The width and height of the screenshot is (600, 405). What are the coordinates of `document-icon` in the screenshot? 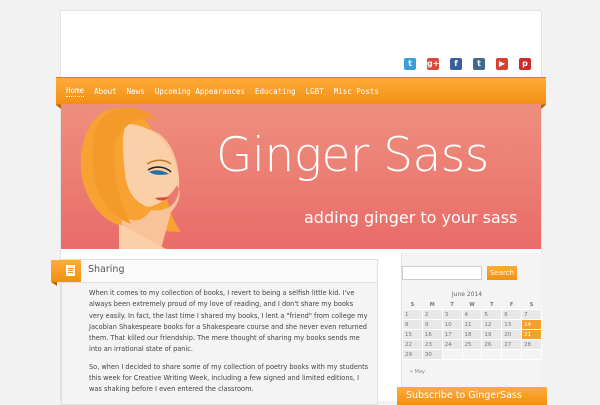 It's located at (70, 270).